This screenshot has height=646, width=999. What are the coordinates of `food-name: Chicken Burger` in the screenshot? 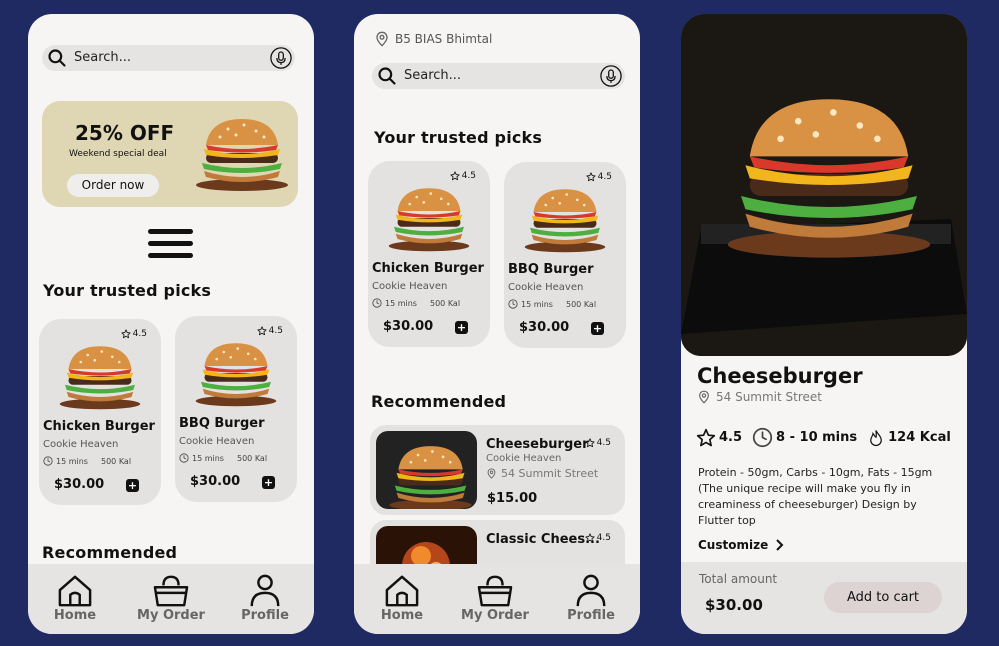 It's located at (99, 426).